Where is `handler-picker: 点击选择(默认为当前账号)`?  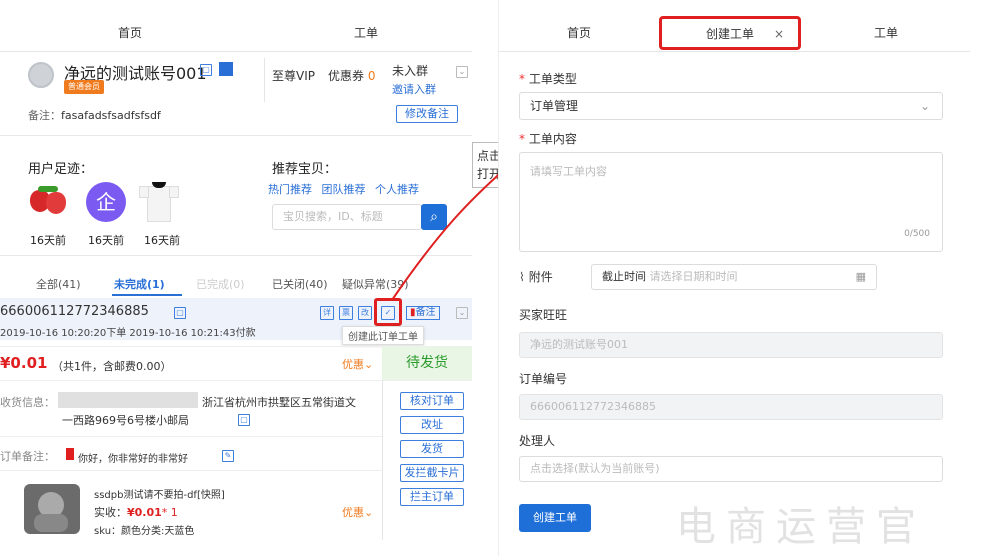
handler-picker: 点击选择(默认为当前账号) is located at coordinates (731, 469).